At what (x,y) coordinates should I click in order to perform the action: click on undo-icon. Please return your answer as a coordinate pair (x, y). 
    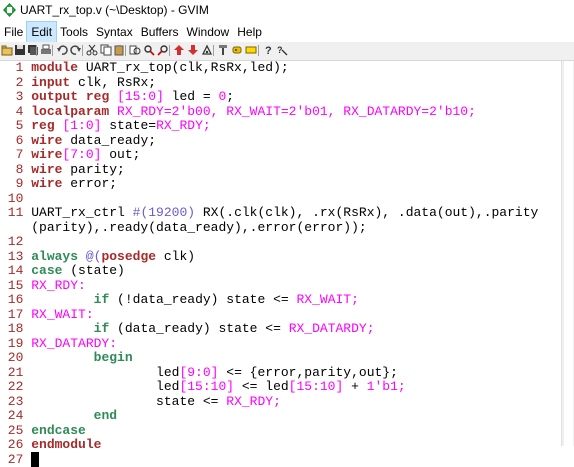
    Looking at the image, I should click on (62, 50).